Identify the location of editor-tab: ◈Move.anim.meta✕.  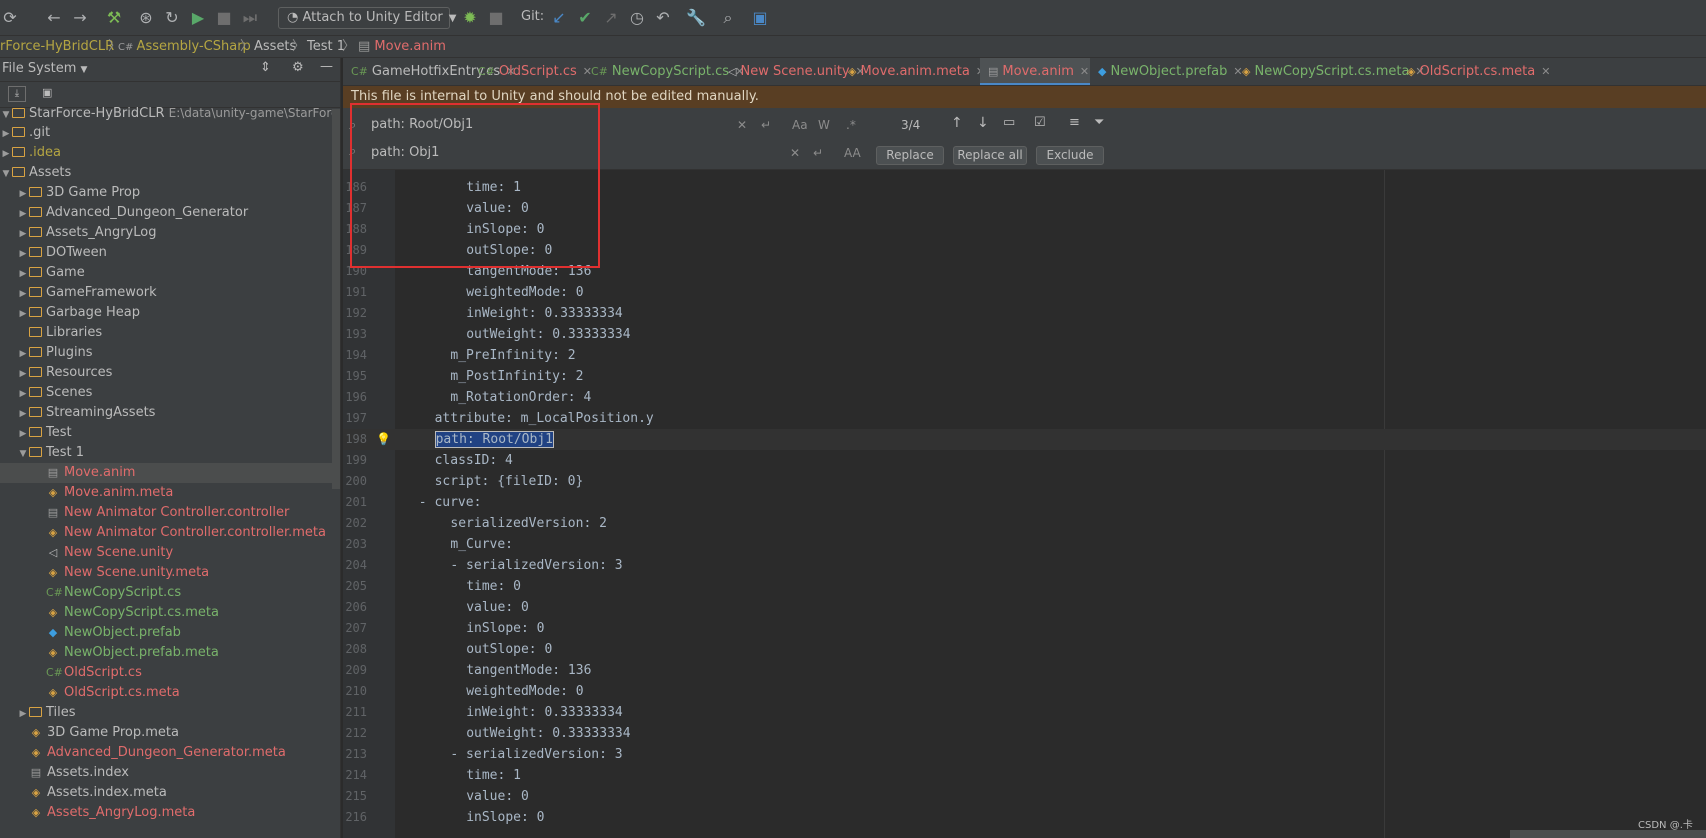
(912, 71).